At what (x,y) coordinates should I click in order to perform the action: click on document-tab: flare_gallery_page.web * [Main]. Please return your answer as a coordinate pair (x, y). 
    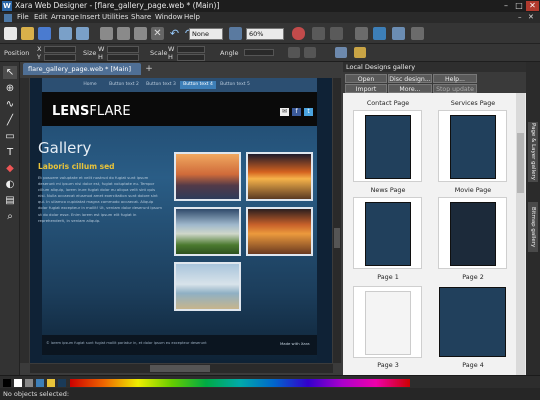
    Looking at the image, I should click on (82, 69).